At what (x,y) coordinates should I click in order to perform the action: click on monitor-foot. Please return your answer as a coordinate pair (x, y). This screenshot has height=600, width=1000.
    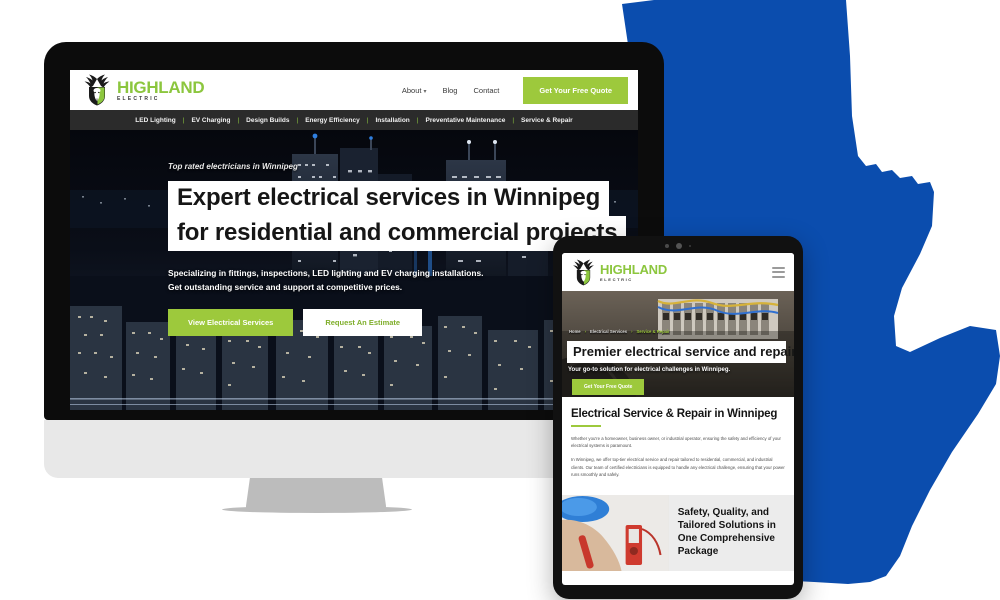
    Looking at the image, I should click on (317, 509).